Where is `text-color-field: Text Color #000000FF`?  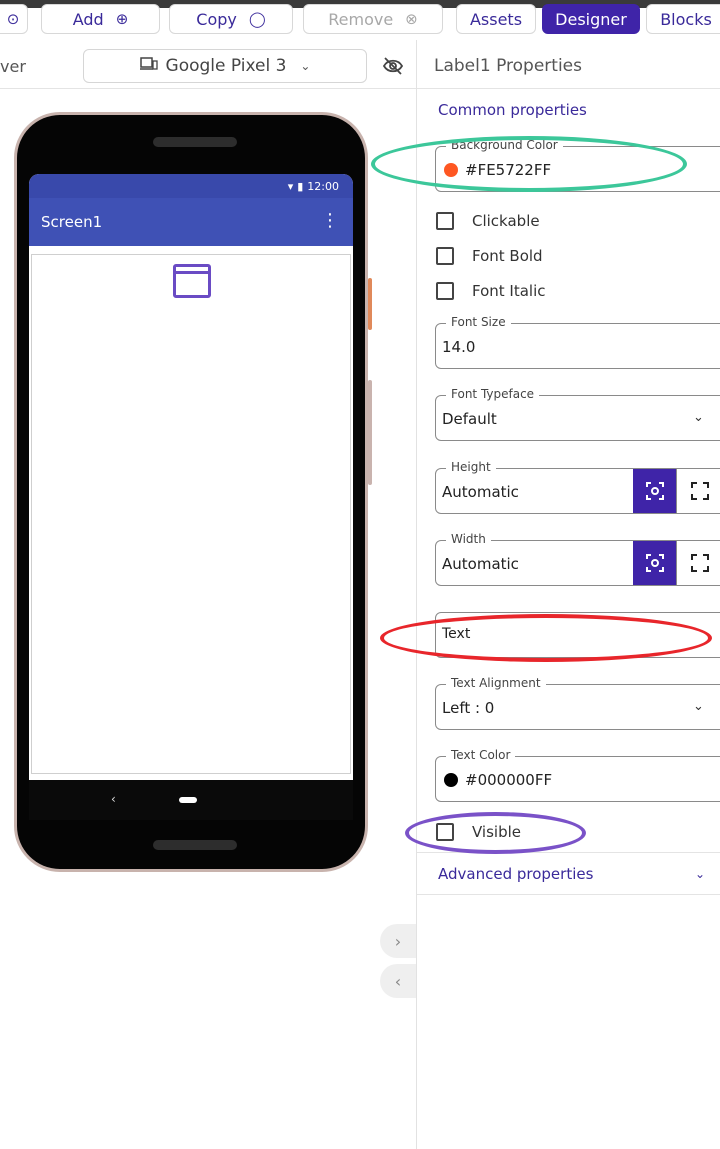 text-color-field: Text Color #000000FF is located at coordinates (577, 775).